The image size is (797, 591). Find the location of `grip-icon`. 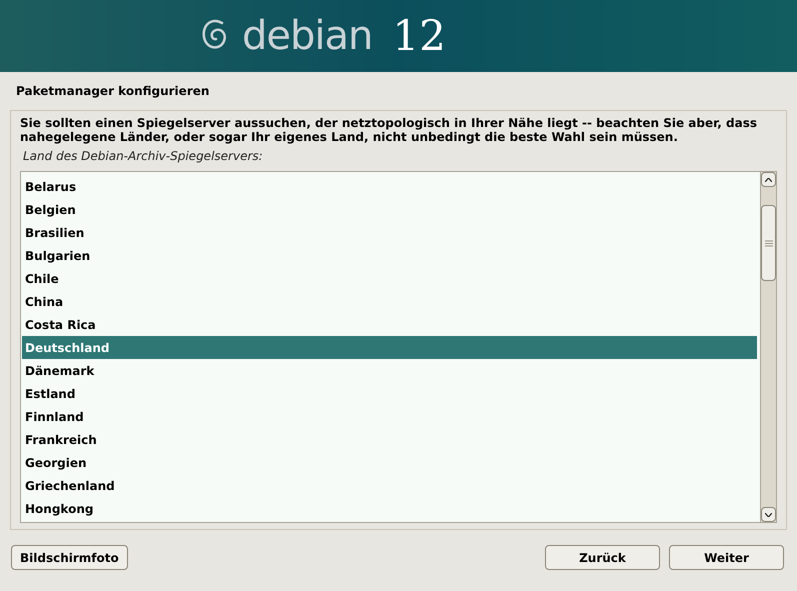

grip-icon is located at coordinates (768, 243).